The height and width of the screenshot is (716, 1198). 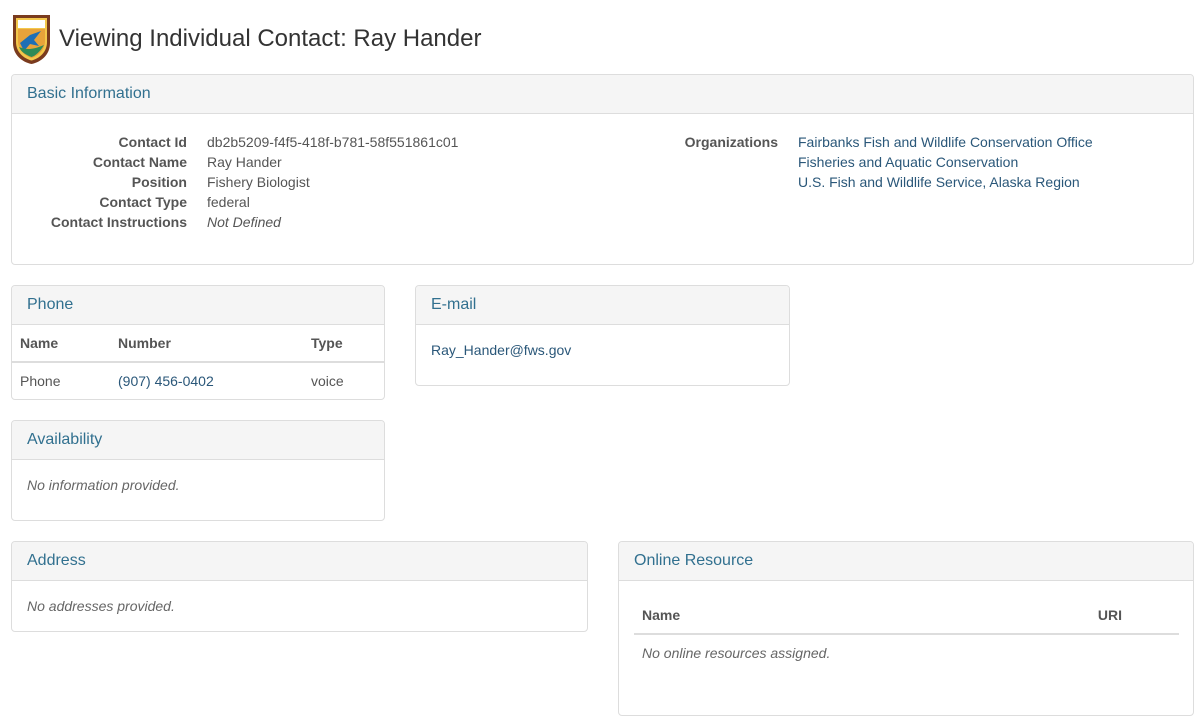 What do you see at coordinates (198, 305) in the screenshot?
I see `phone-heading: Phone` at bounding box center [198, 305].